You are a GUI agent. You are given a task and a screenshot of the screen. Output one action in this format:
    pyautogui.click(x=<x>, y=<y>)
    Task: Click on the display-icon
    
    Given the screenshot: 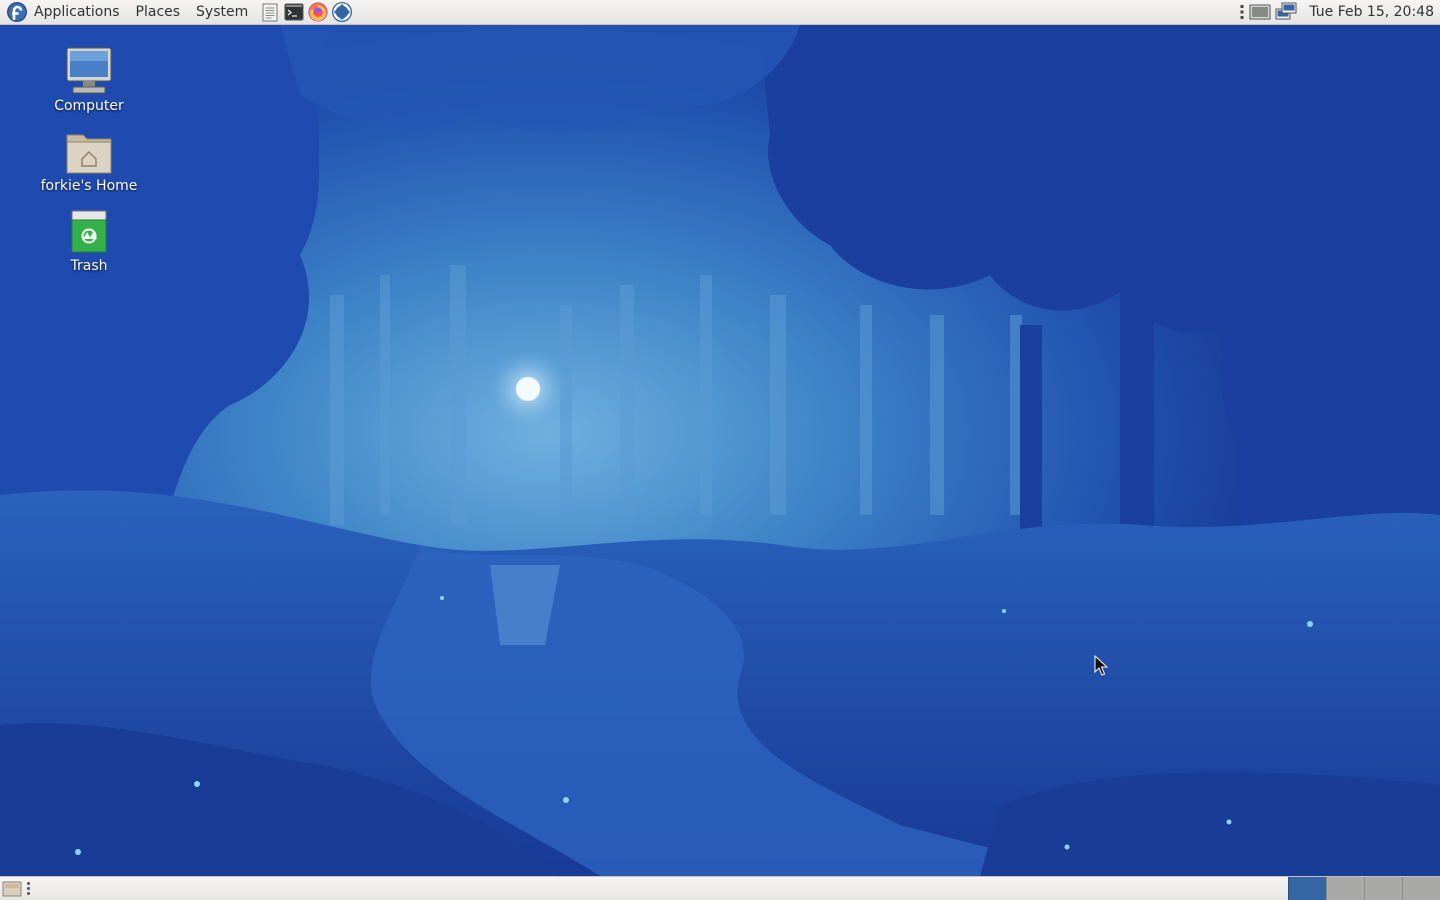 What is the action you would take?
    pyautogui.click(x=1260, y=12)
    